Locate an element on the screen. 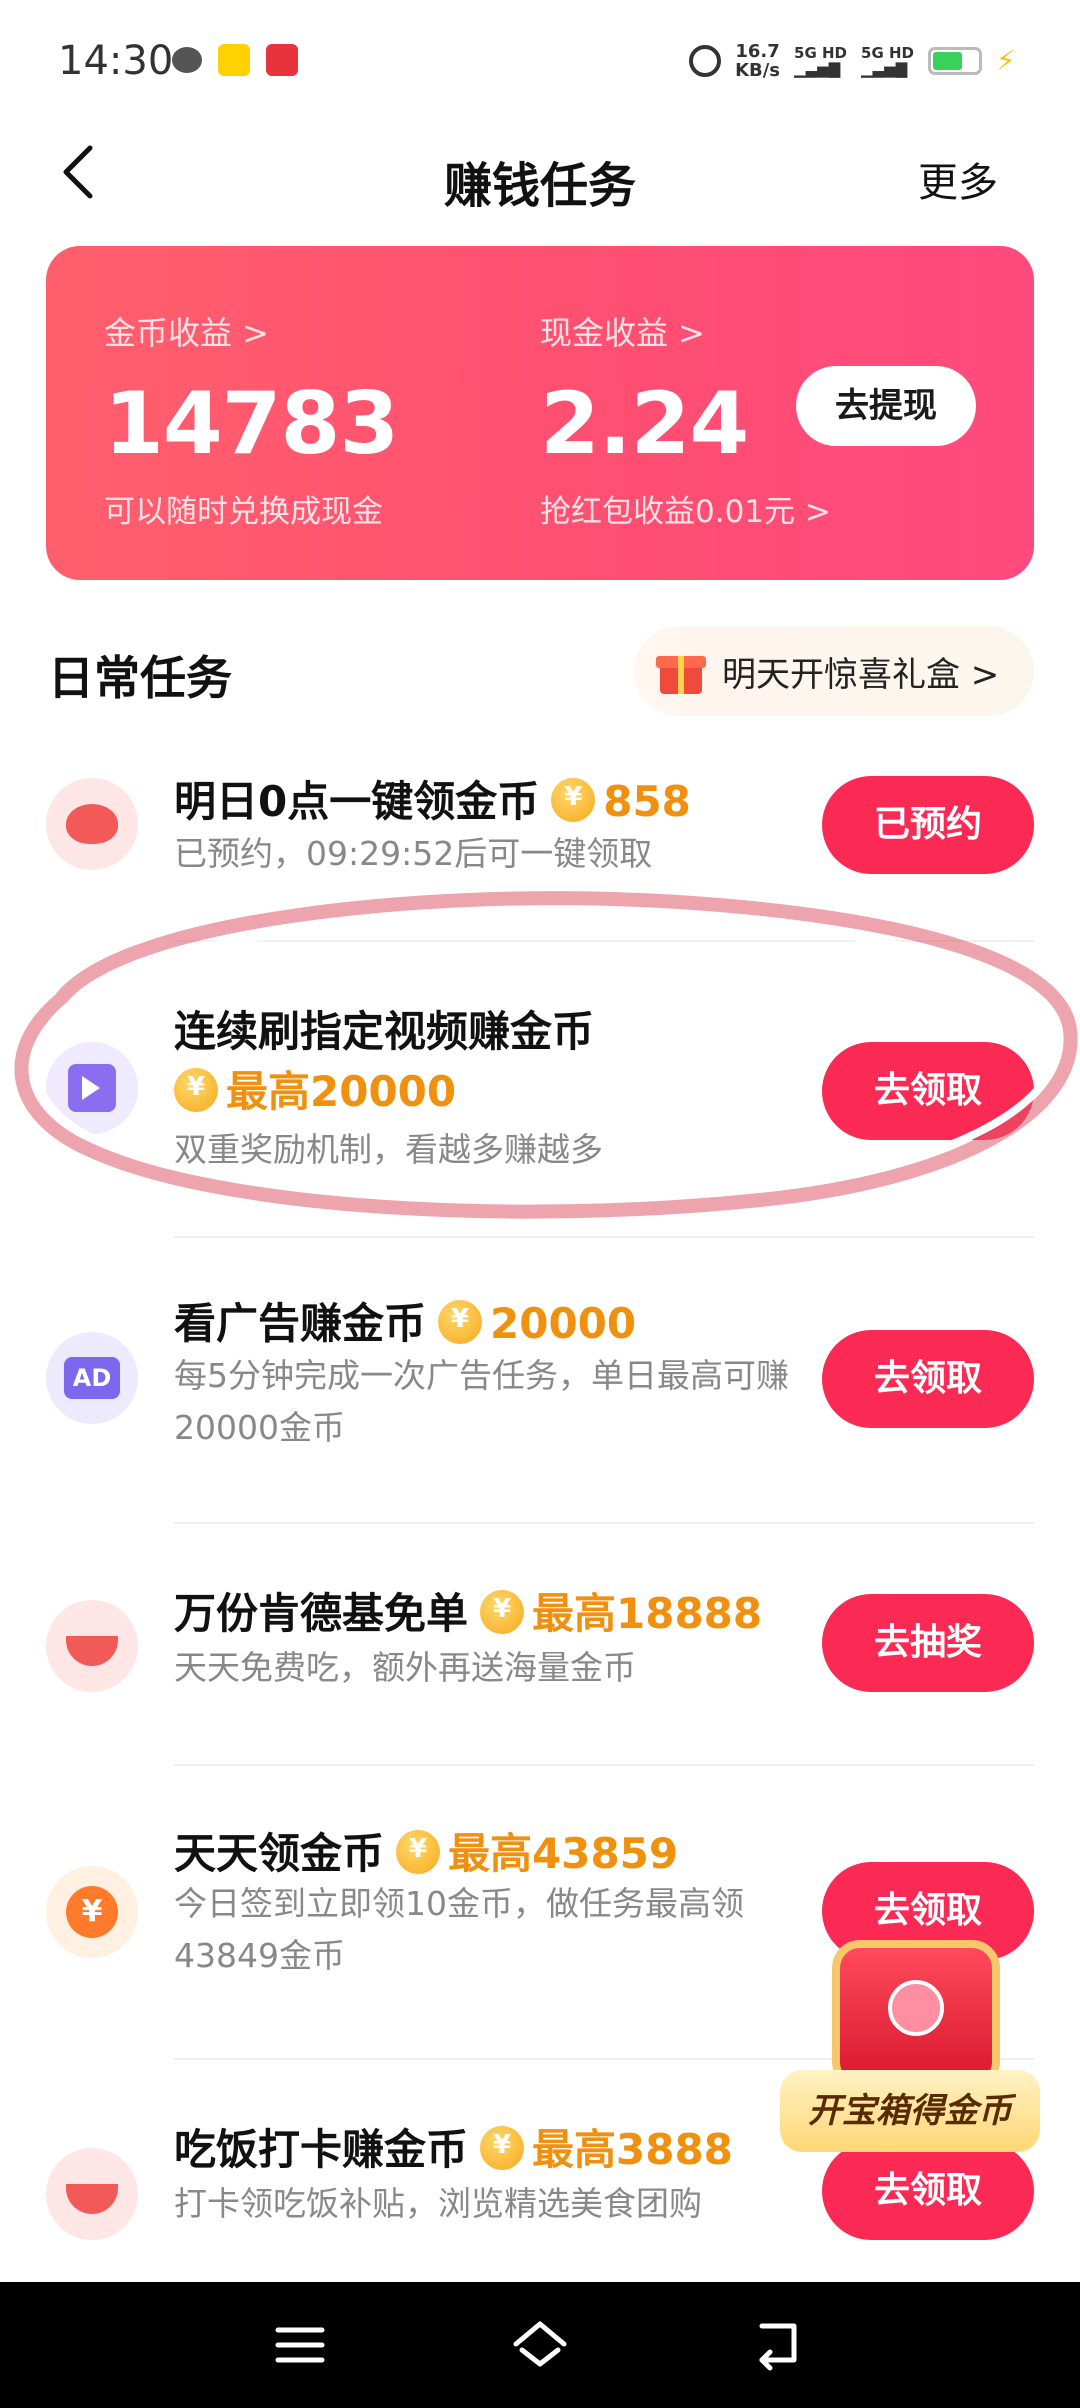 This screenshot has width=1080, height=2408. task-description: 每5分钟完成一次广告任务，单日最高可赚20000金币 is located at coordinates (481, 1401).